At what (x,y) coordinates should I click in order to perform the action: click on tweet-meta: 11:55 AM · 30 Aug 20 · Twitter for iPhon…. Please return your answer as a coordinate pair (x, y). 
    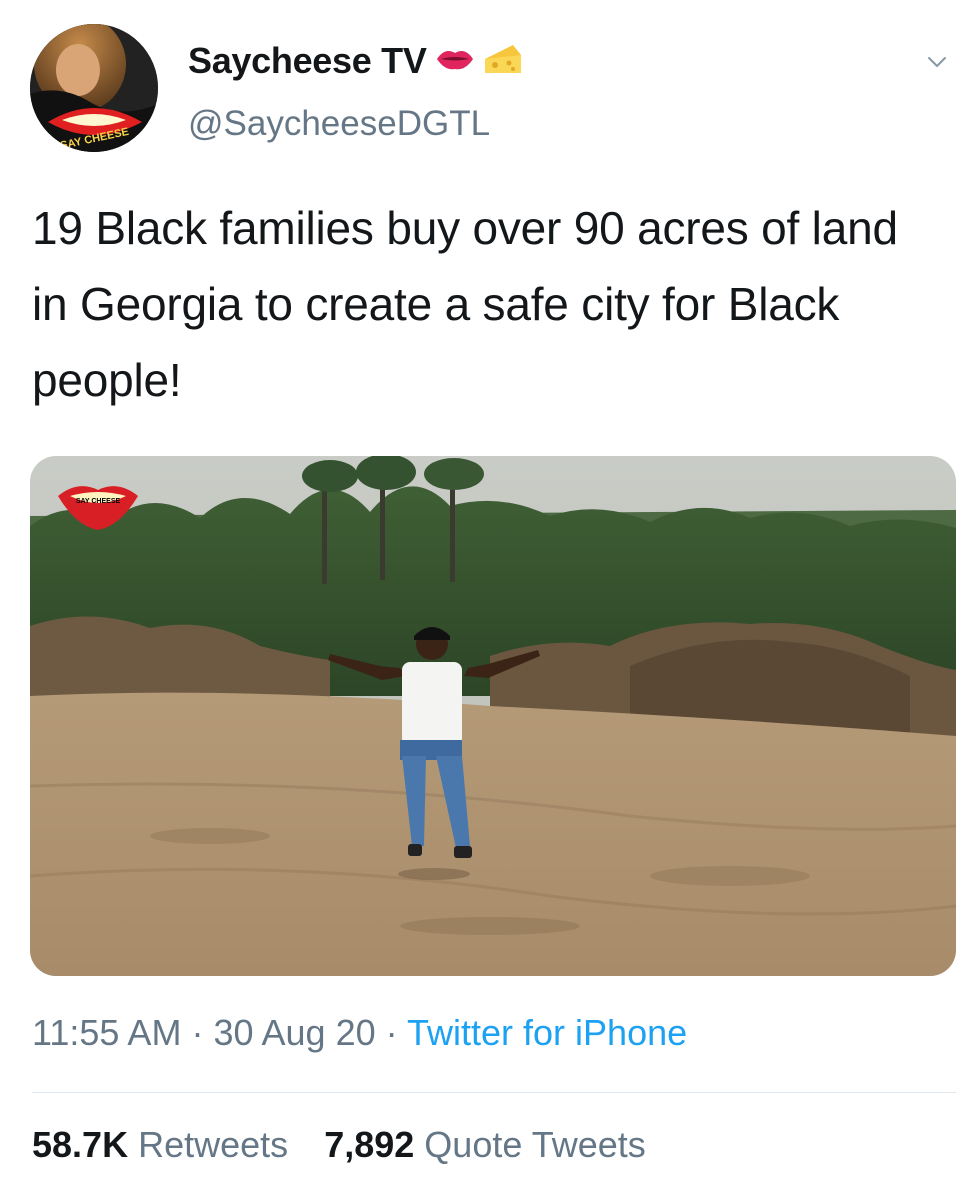
    Looking at the image, I should click on (359, 1033).